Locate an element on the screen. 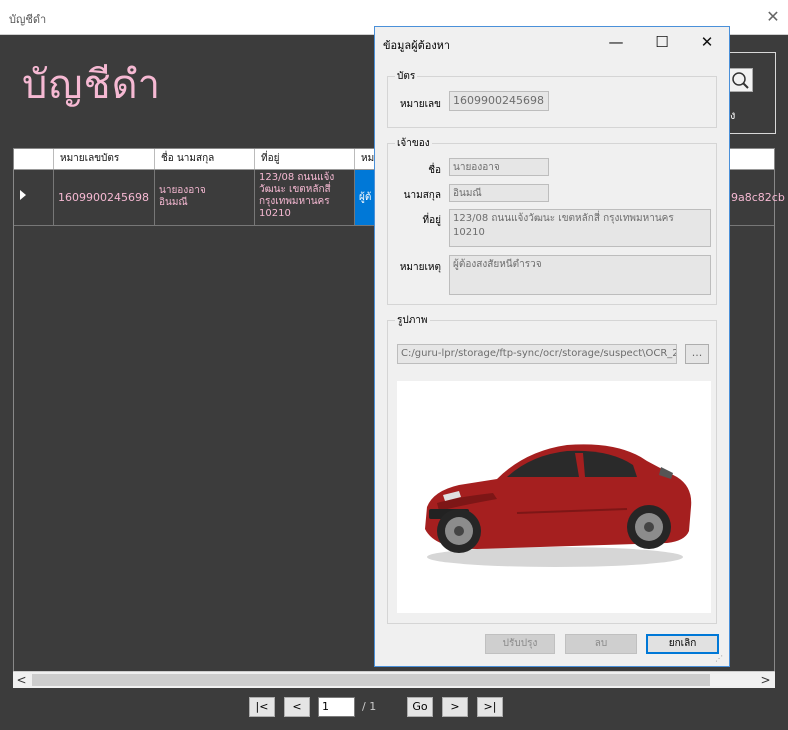  owner-group-label: เจ้าของ is located at coordinates (413, 143).